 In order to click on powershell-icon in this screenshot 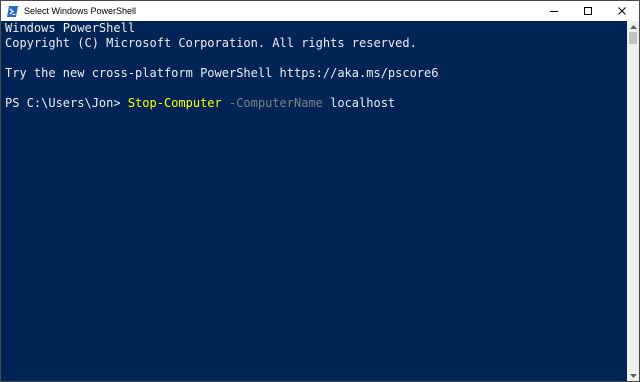, I will do `click(12, 11)`.